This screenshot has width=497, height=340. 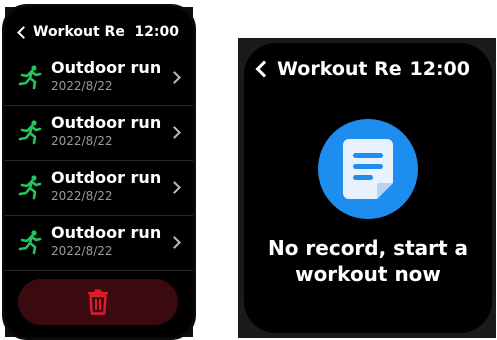 I want to click on trash-icon, so click(x=98, y=302).